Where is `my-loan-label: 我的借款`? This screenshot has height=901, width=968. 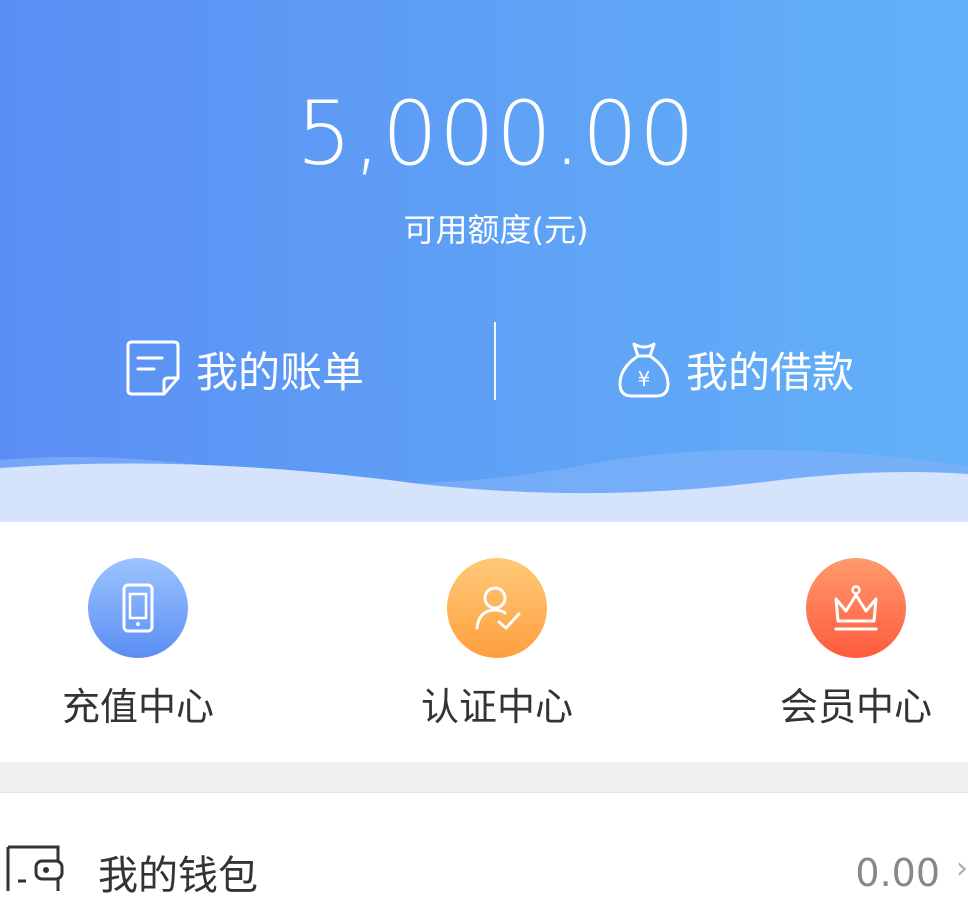 my-loan-label: 我的借款 is located at coordinates (770, 372).